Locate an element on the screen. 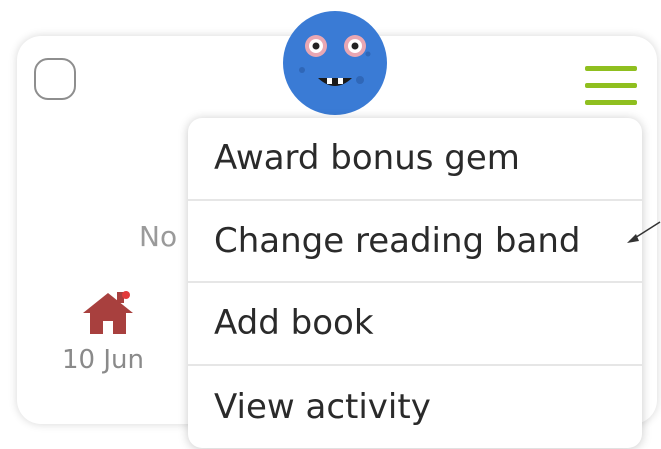 The image size is (661, 449). menu-item-award-bonus-gem: Award bonus gem is located at coordinates (415, 159).